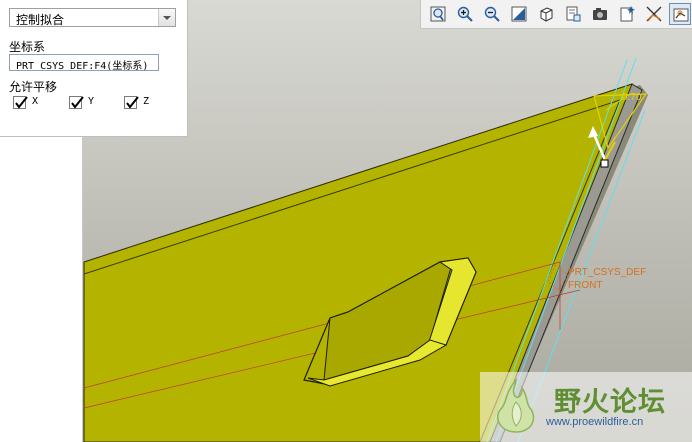 The width and height of the screenshot is (692, 442). Describe the element at coordinates (604, 163) in the screenshot. I see `drag-handle` at that location.